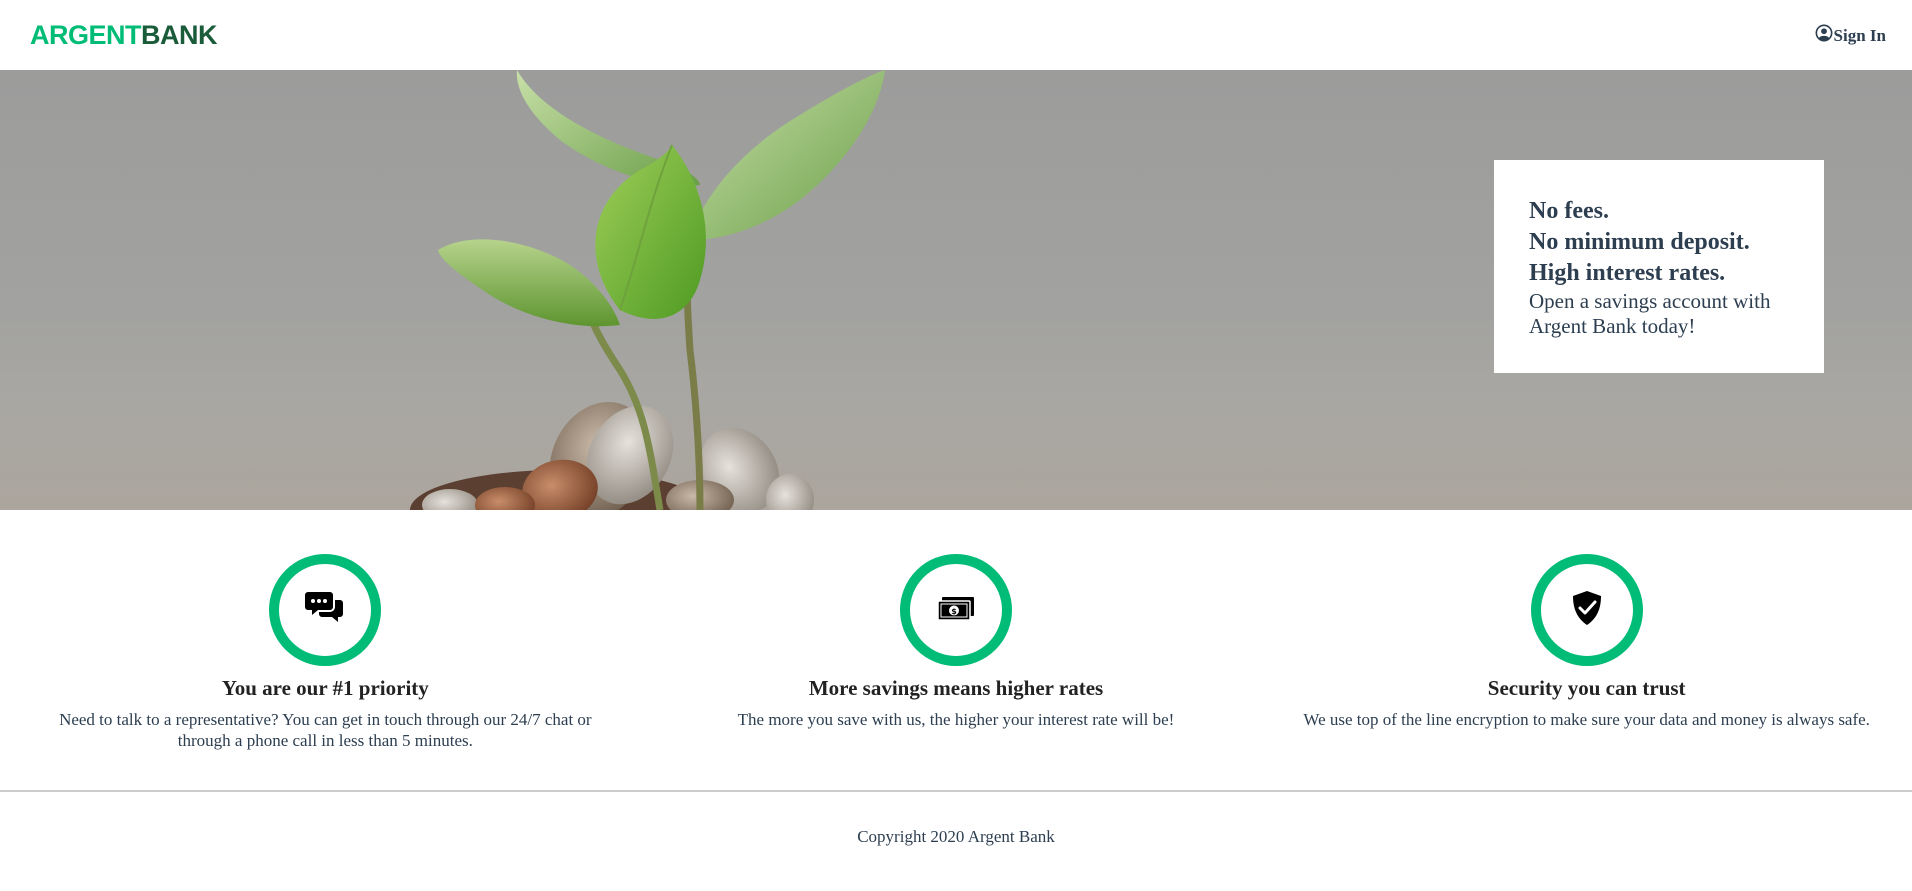 This screenshot has height=891, width=1912. I want to click on feature-icon-ring: $, so click(956, 610).